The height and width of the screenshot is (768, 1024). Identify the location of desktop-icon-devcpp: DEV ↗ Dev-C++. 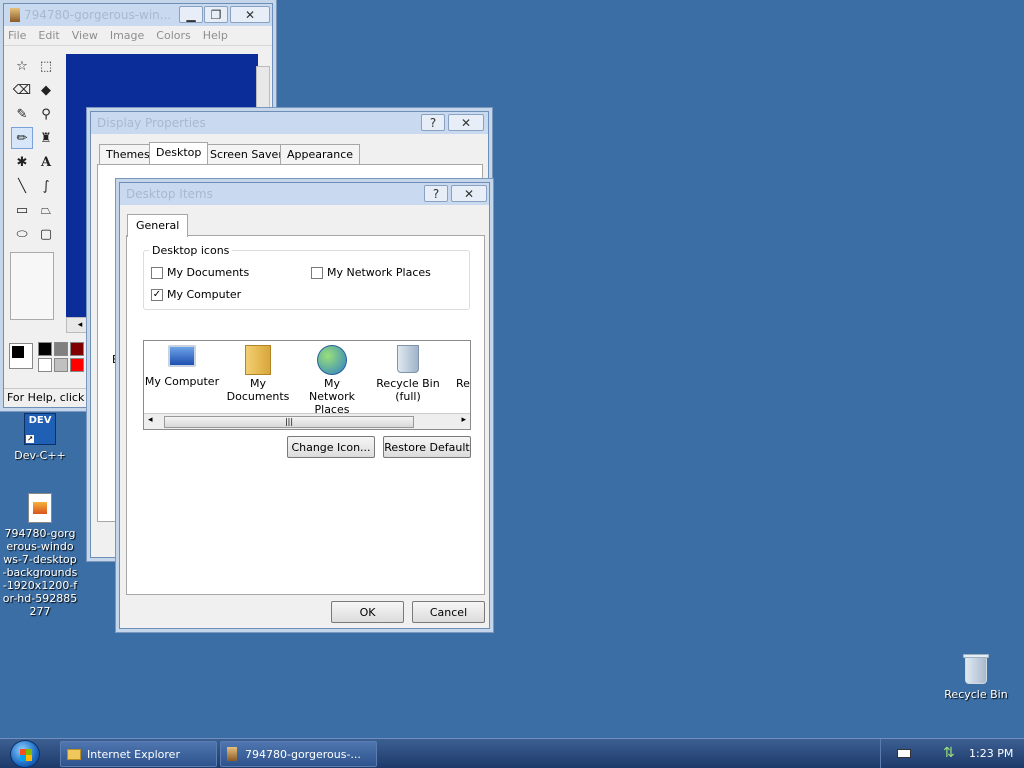
(40, 437).